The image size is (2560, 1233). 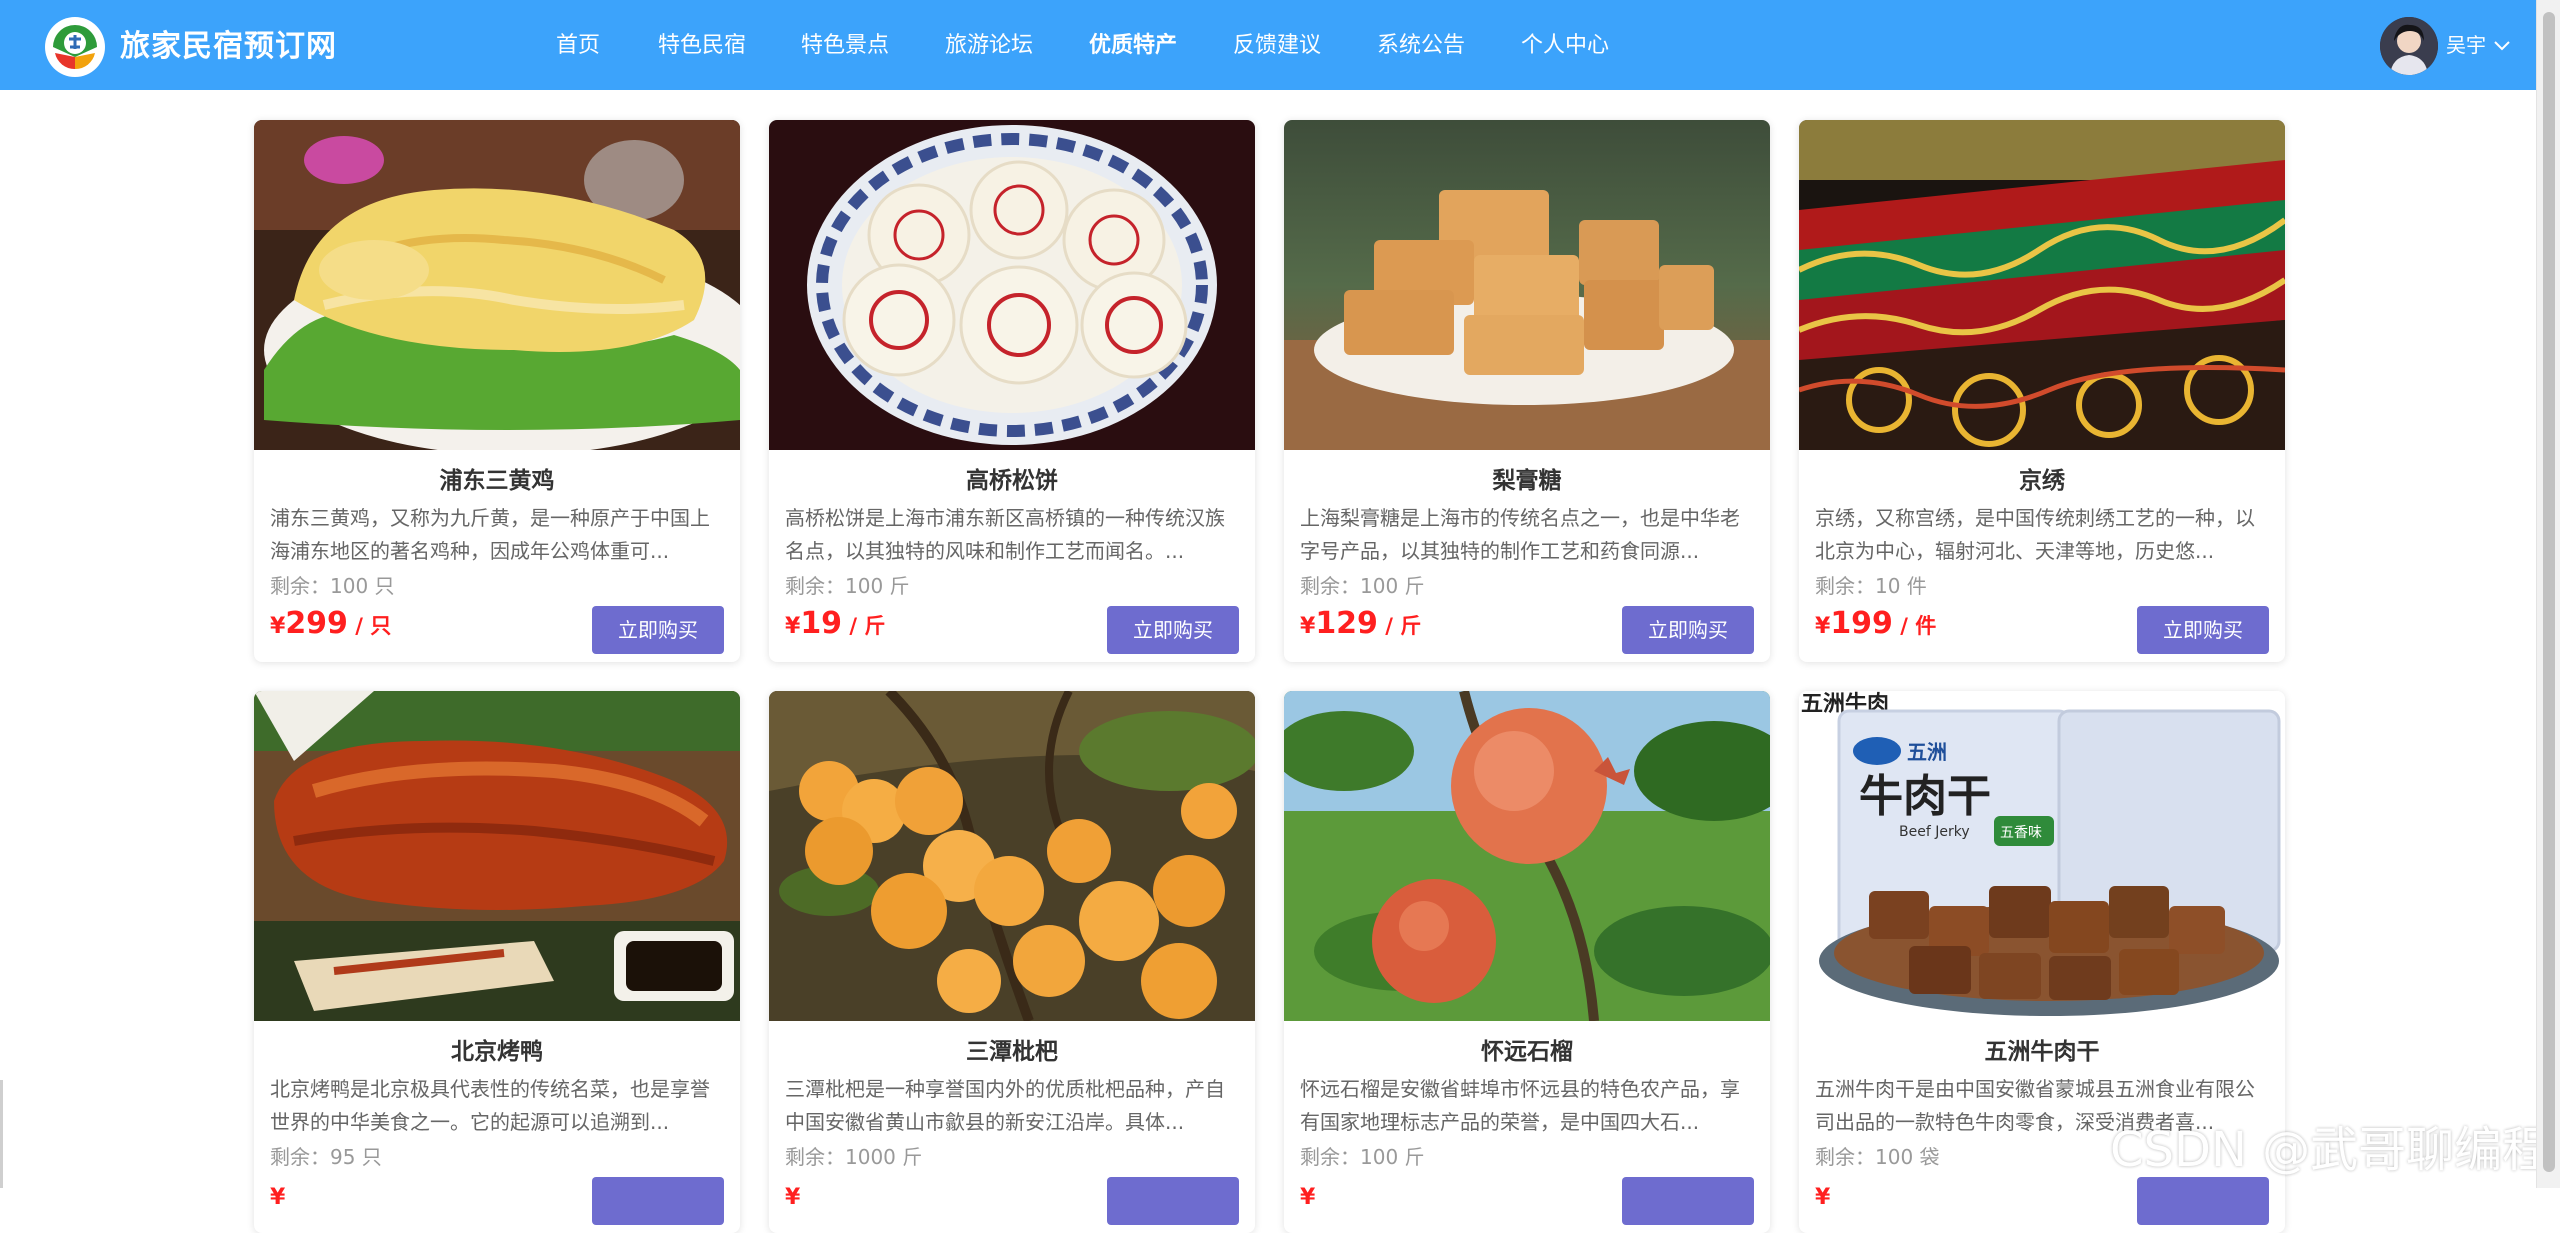 I want to click on product-image-roast-duck, so click(x=497, y=856).